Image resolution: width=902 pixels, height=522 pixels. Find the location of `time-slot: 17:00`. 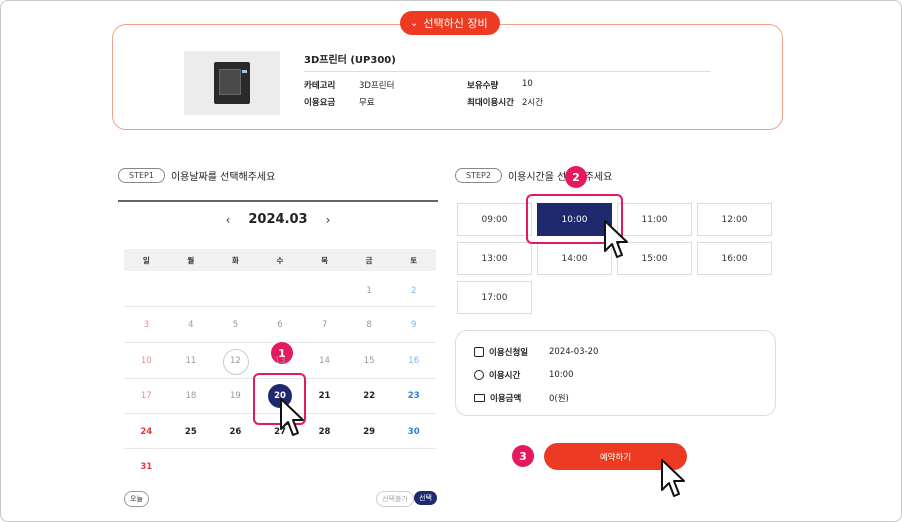

time-slot: 17:00 is located at coordinates (494, 297).